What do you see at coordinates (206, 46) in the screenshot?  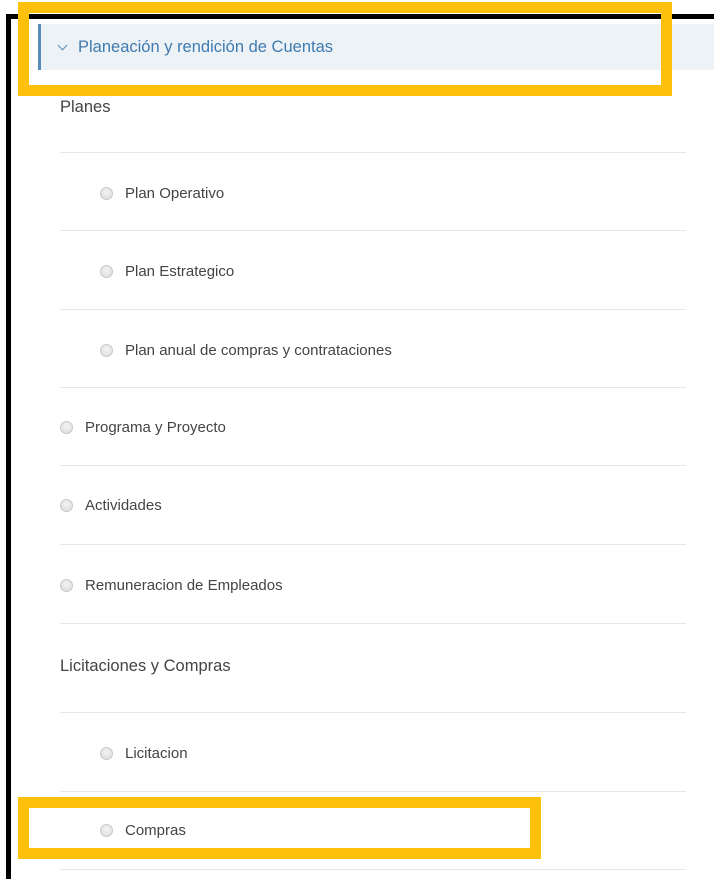 I see `accordion-title: Planeación y rendición de Cuentas` at bounding box center [206, 46].